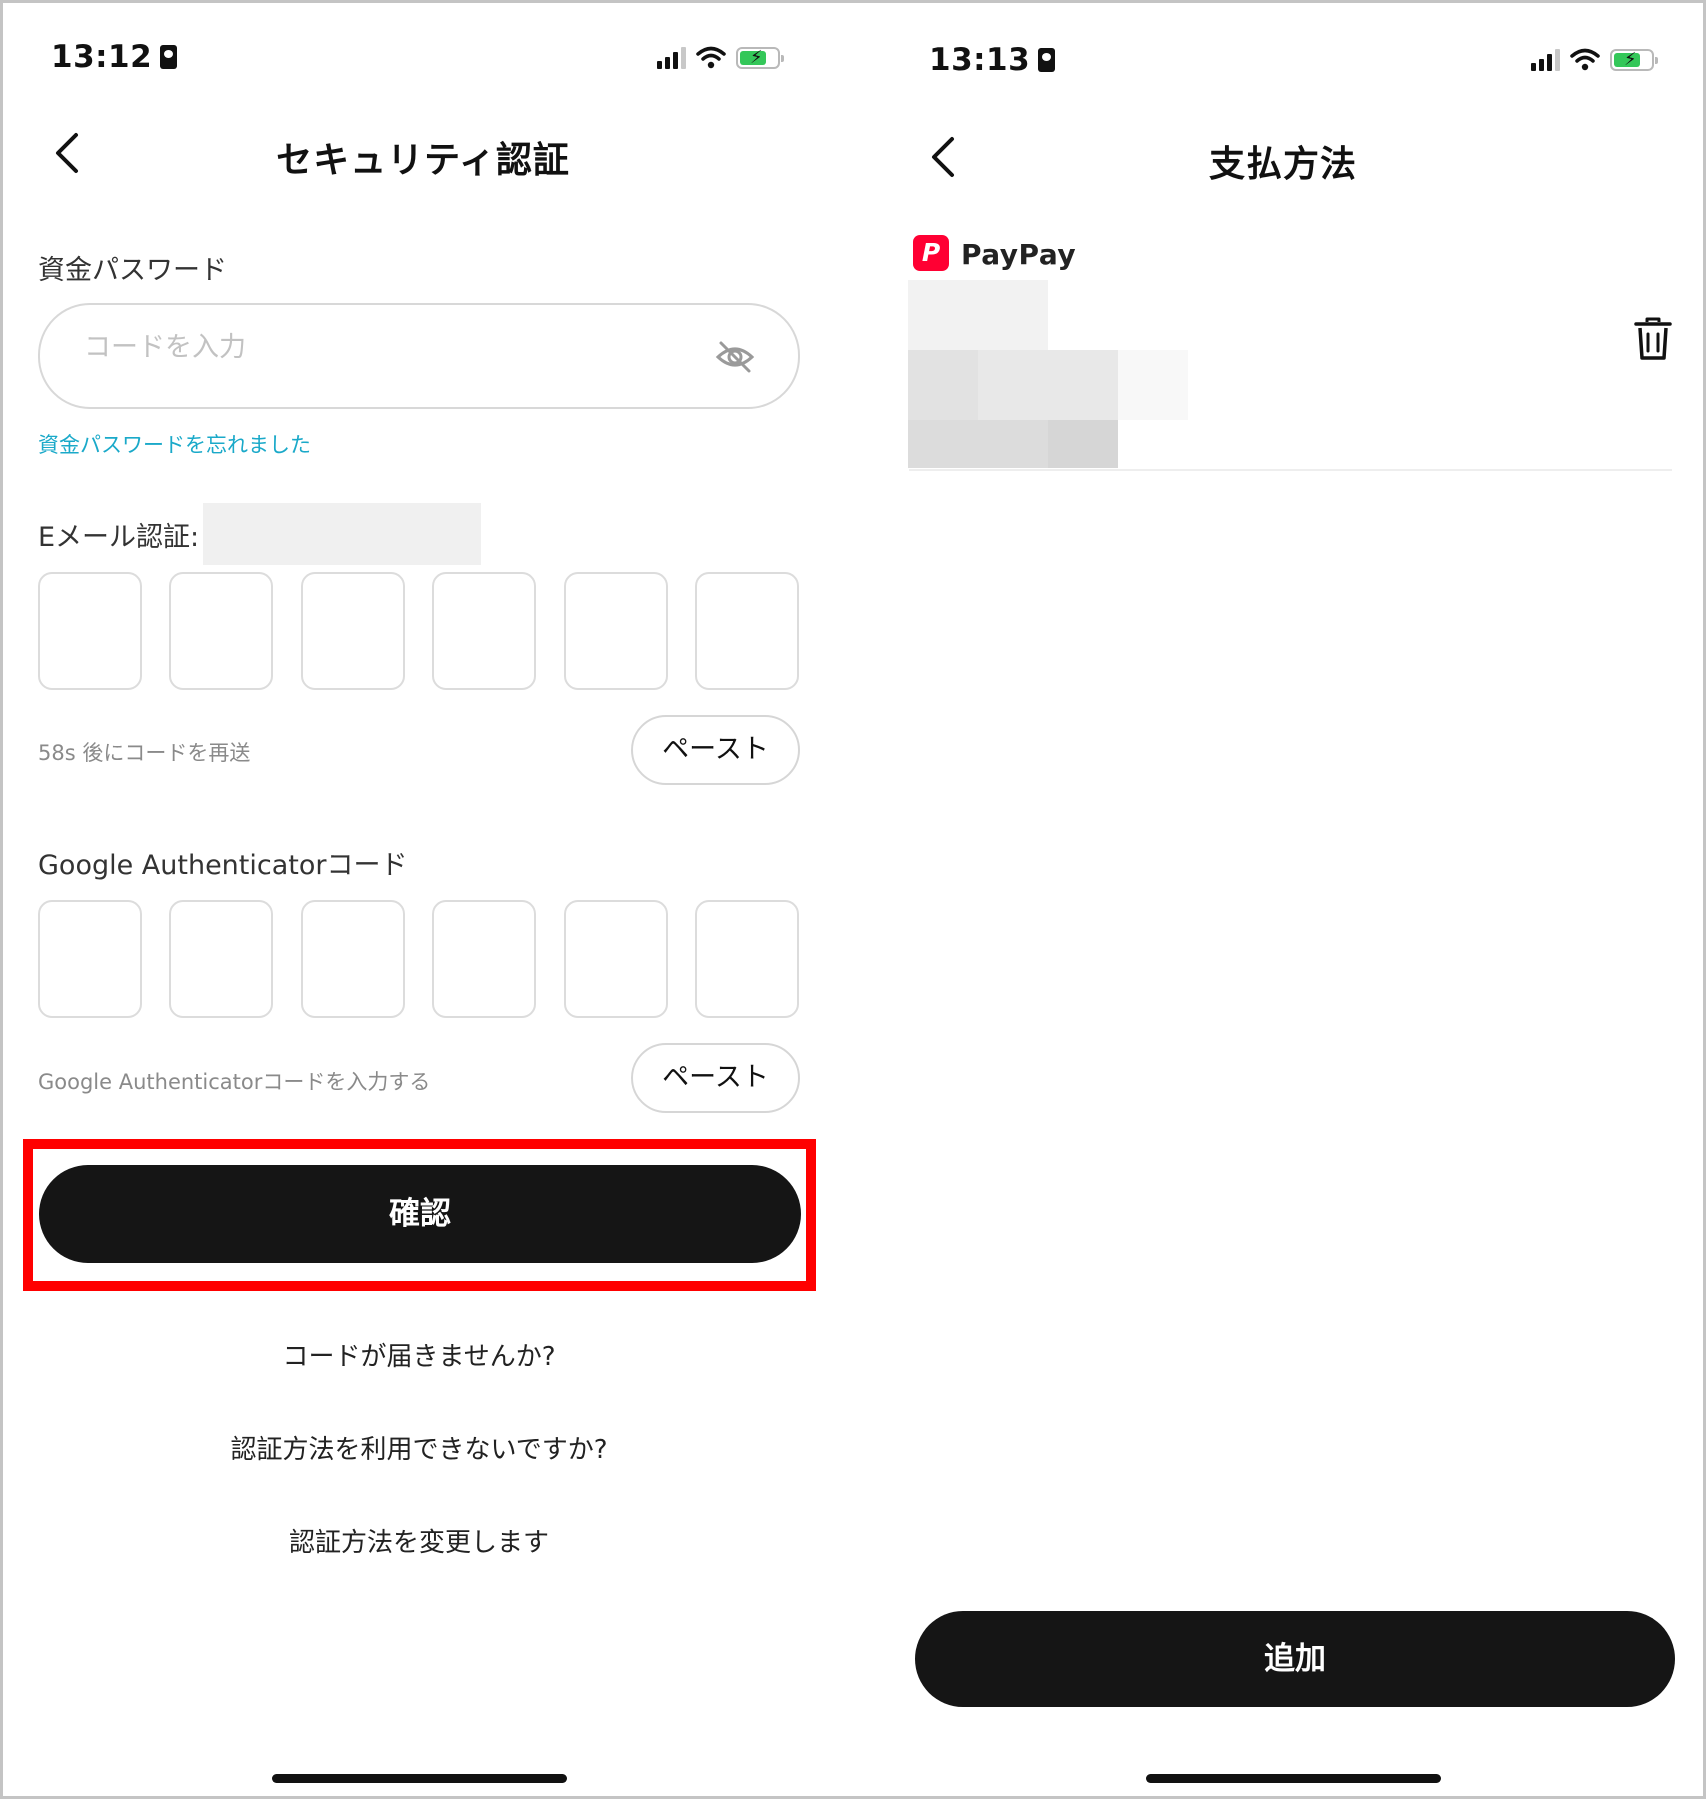  I want to click on page-title: セキュリティ認証, so click(423, 160).